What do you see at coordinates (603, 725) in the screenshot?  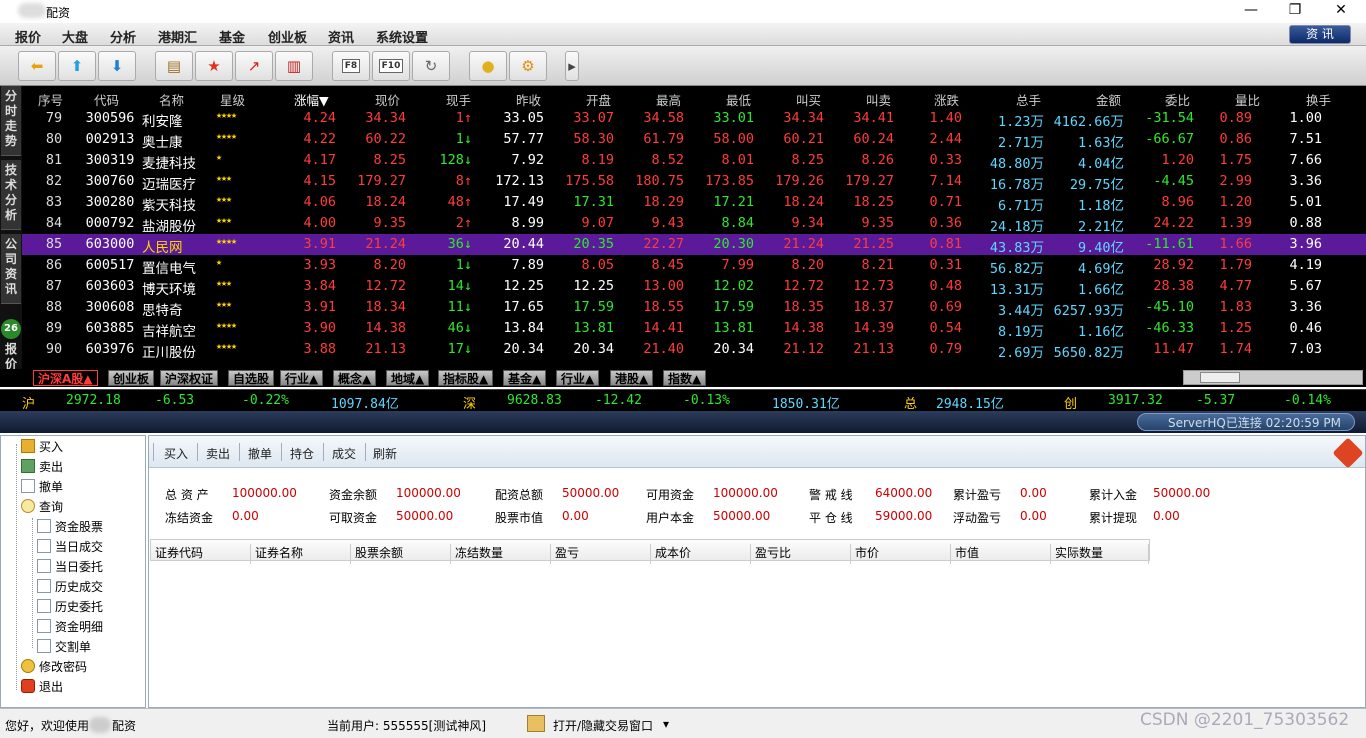 I see `toggle-trade-window-button: 打开/隐藏交易窗口` at bounding box center [603, 725].